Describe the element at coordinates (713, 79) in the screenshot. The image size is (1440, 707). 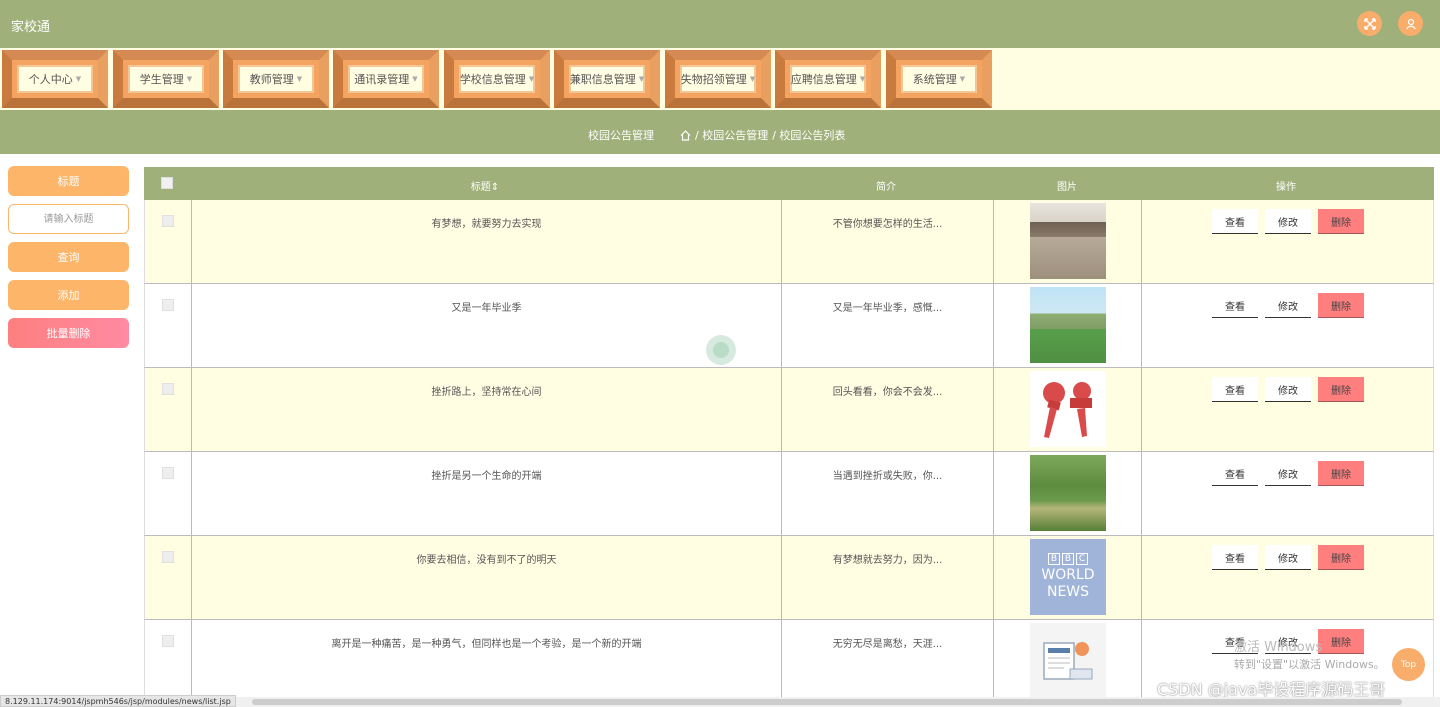
I see `menu-label: 失物招领管理` at that location.